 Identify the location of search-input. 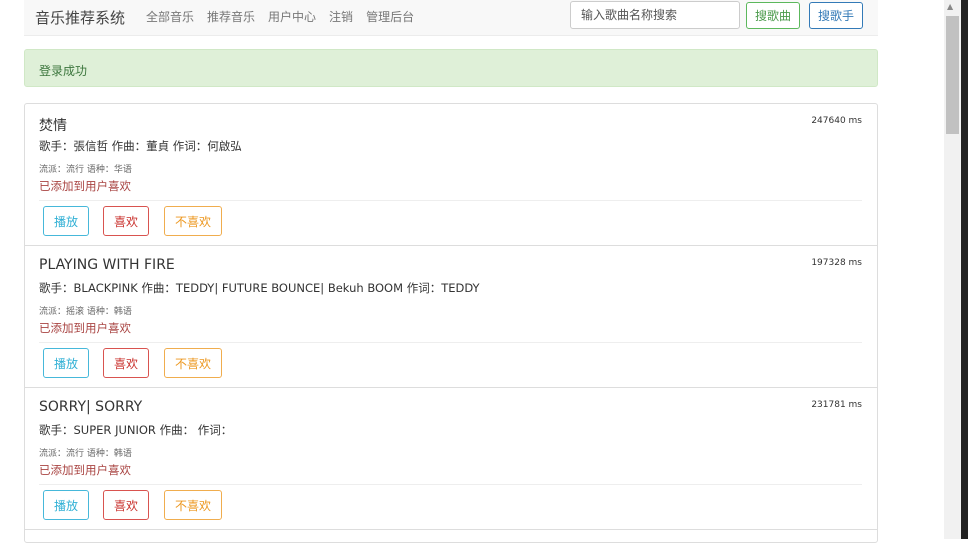
(655, 15).